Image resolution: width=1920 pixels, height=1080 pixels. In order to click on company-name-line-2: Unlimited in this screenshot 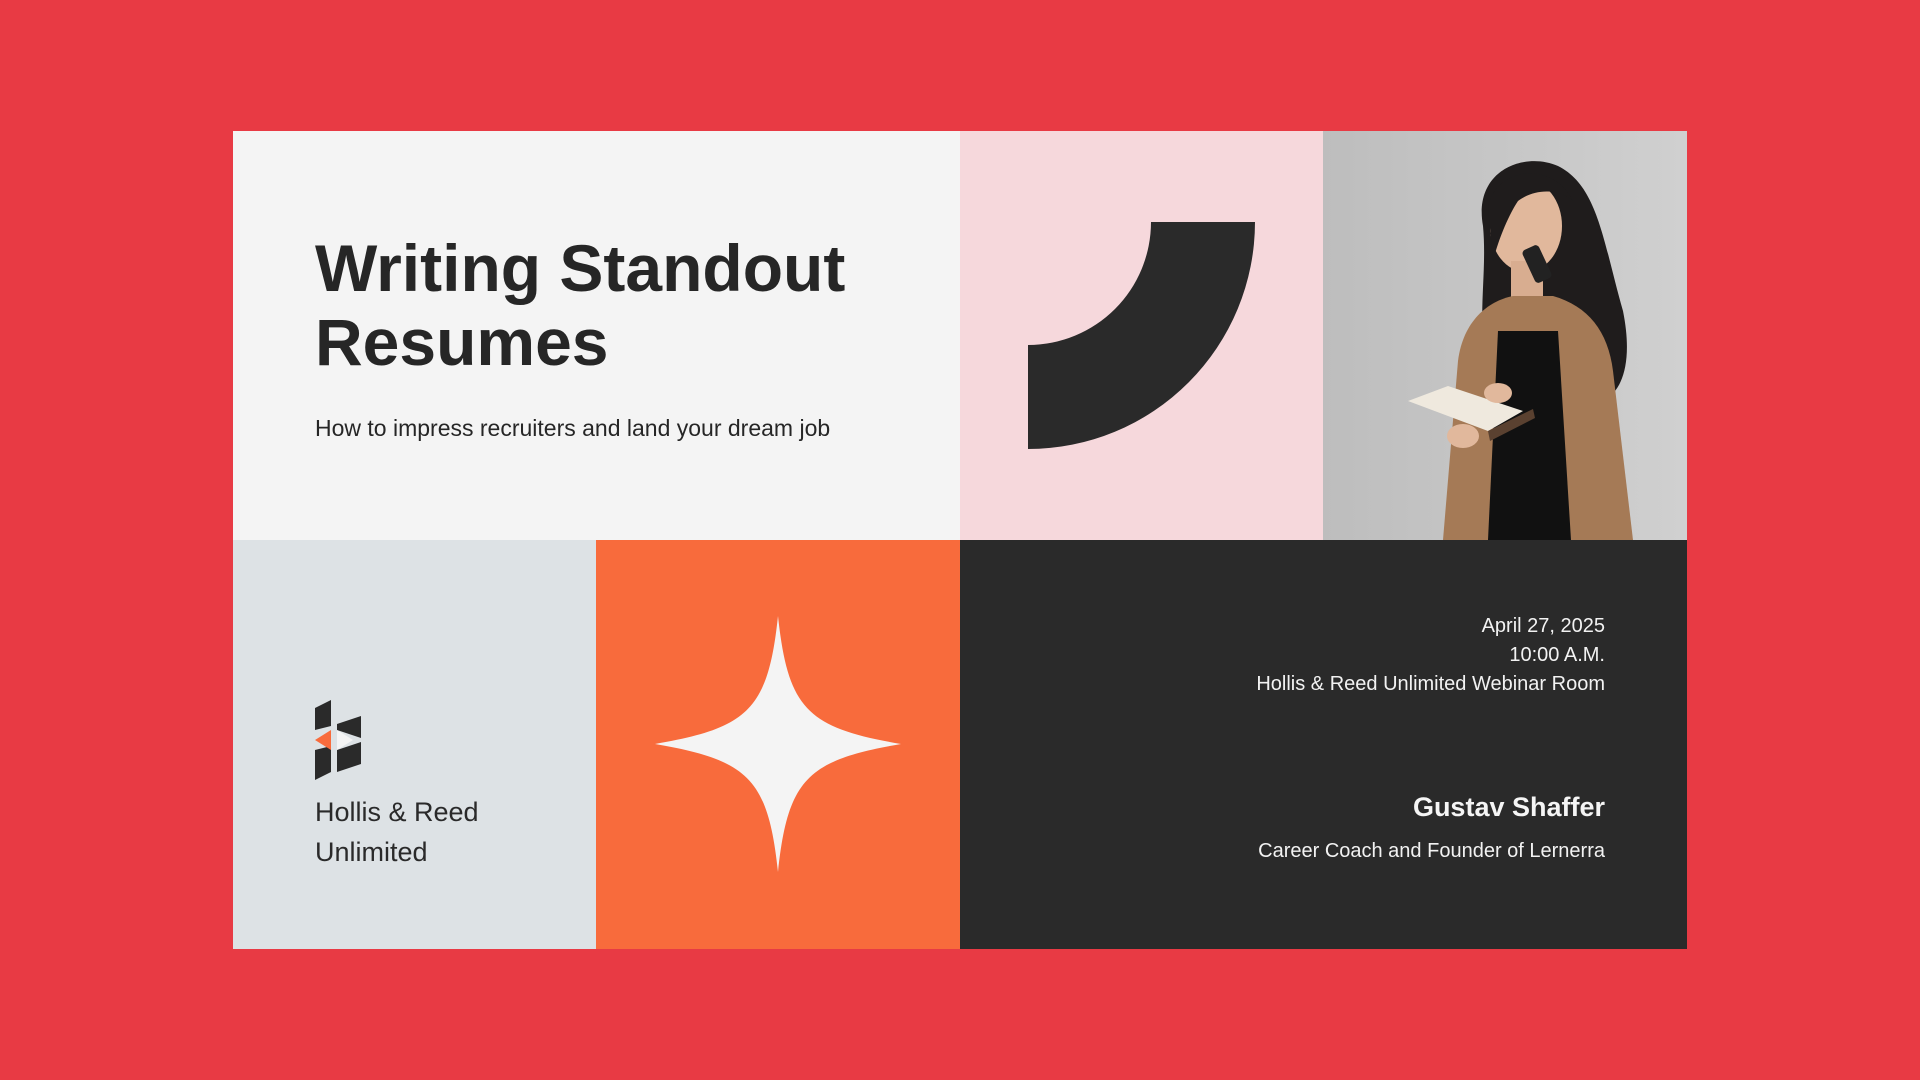, I will do `click(371, 852)`.